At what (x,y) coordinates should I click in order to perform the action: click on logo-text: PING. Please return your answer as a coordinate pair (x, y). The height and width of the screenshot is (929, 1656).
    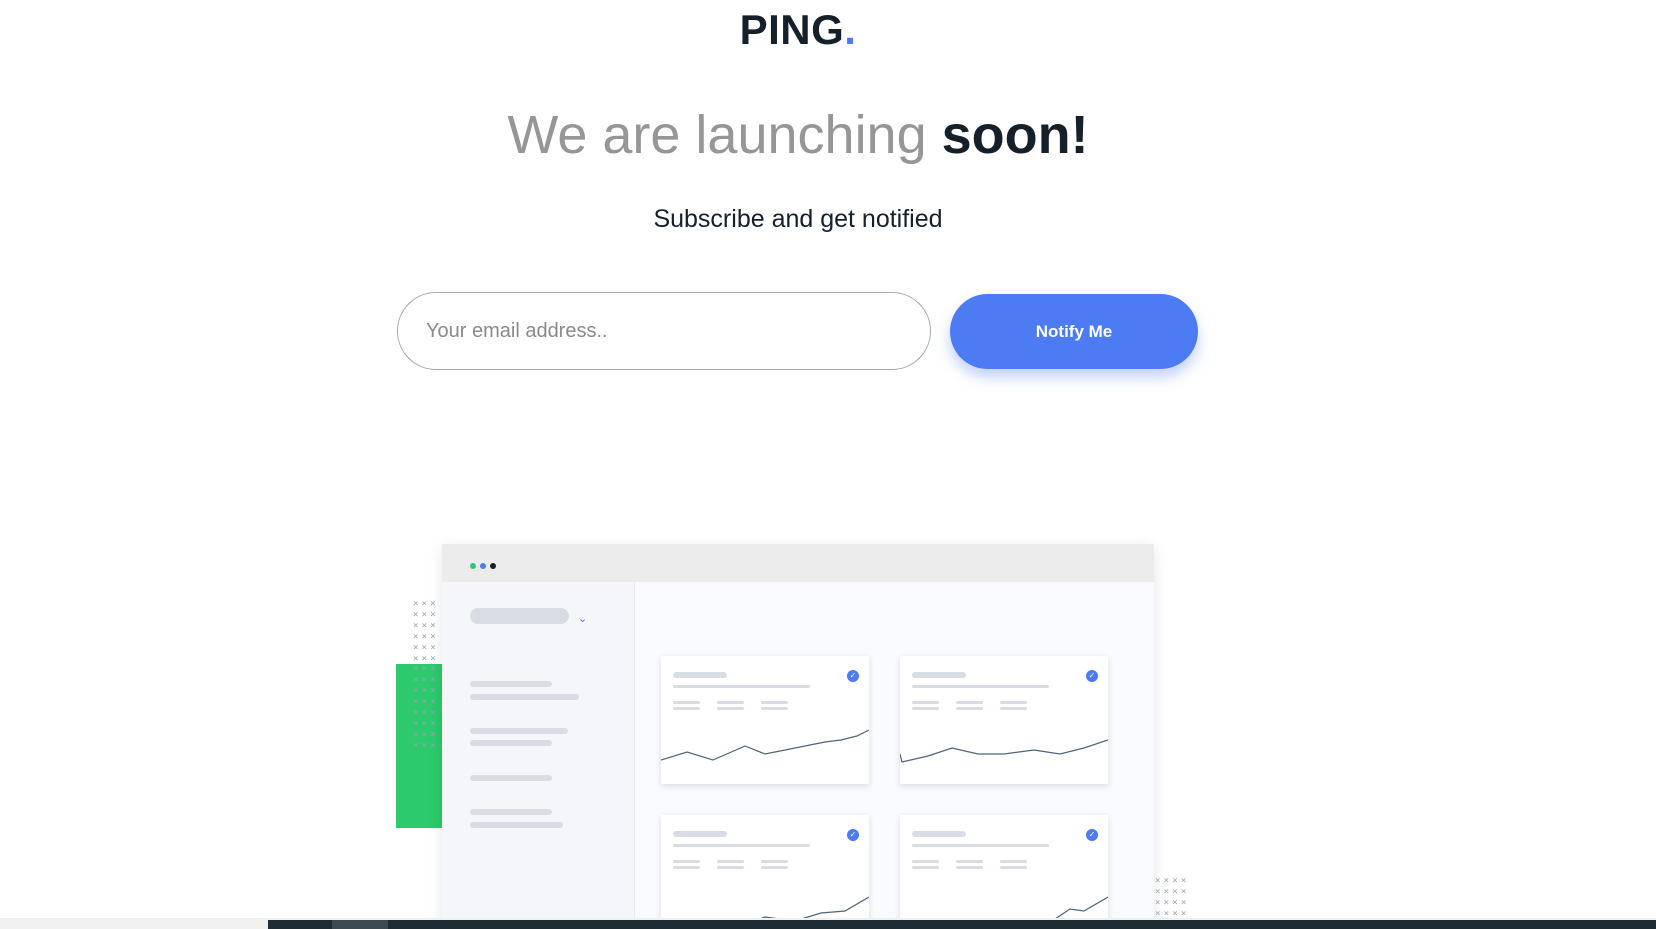
    Looking at the image, I should click on (792, 29).